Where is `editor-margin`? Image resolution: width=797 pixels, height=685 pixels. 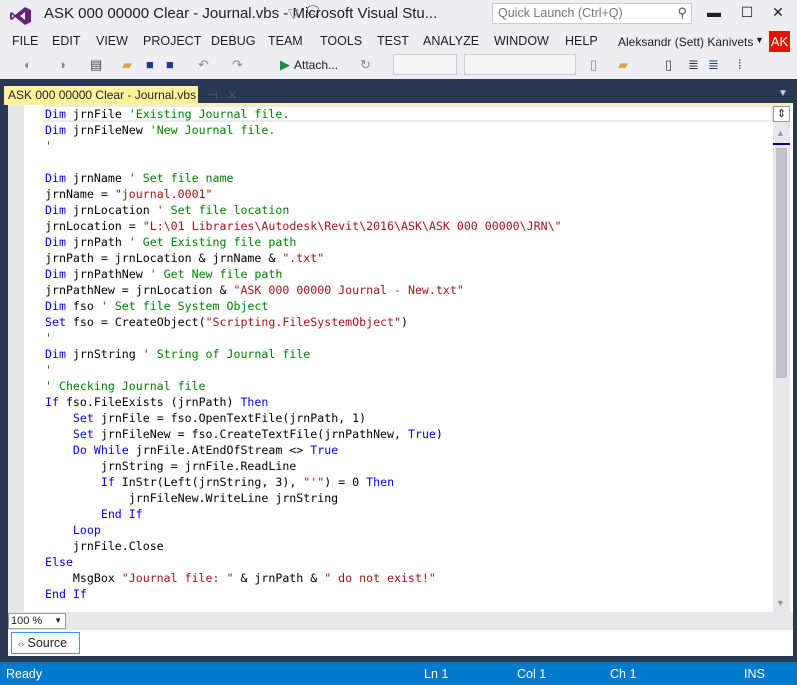 editor-margin is located at coordinates (16, 358).